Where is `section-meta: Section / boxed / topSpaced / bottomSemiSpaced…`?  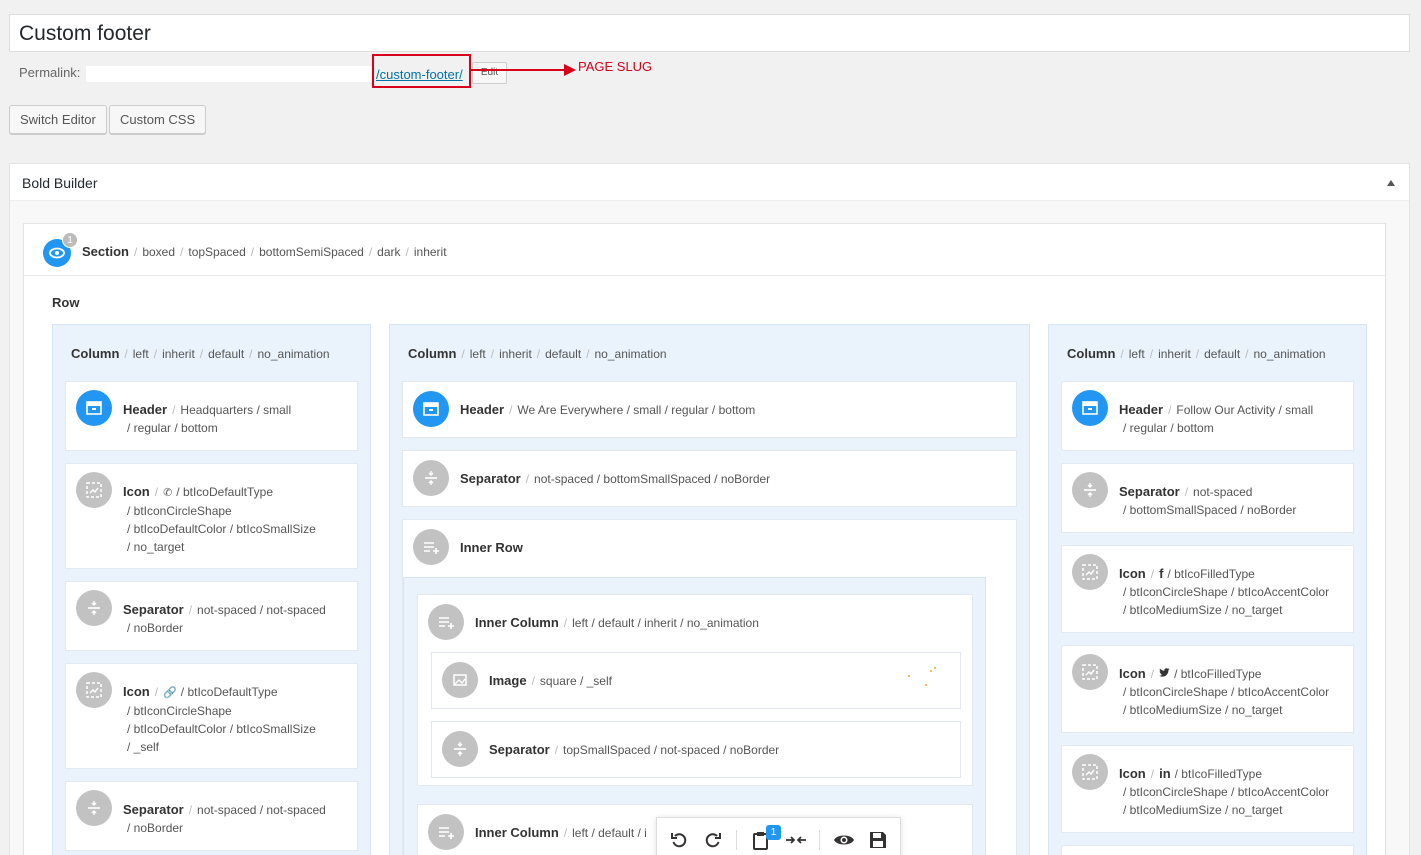
section-meta: Section / boxed / topSpaced / bottomSemiSpaced… is located at coordinates (264, 251).